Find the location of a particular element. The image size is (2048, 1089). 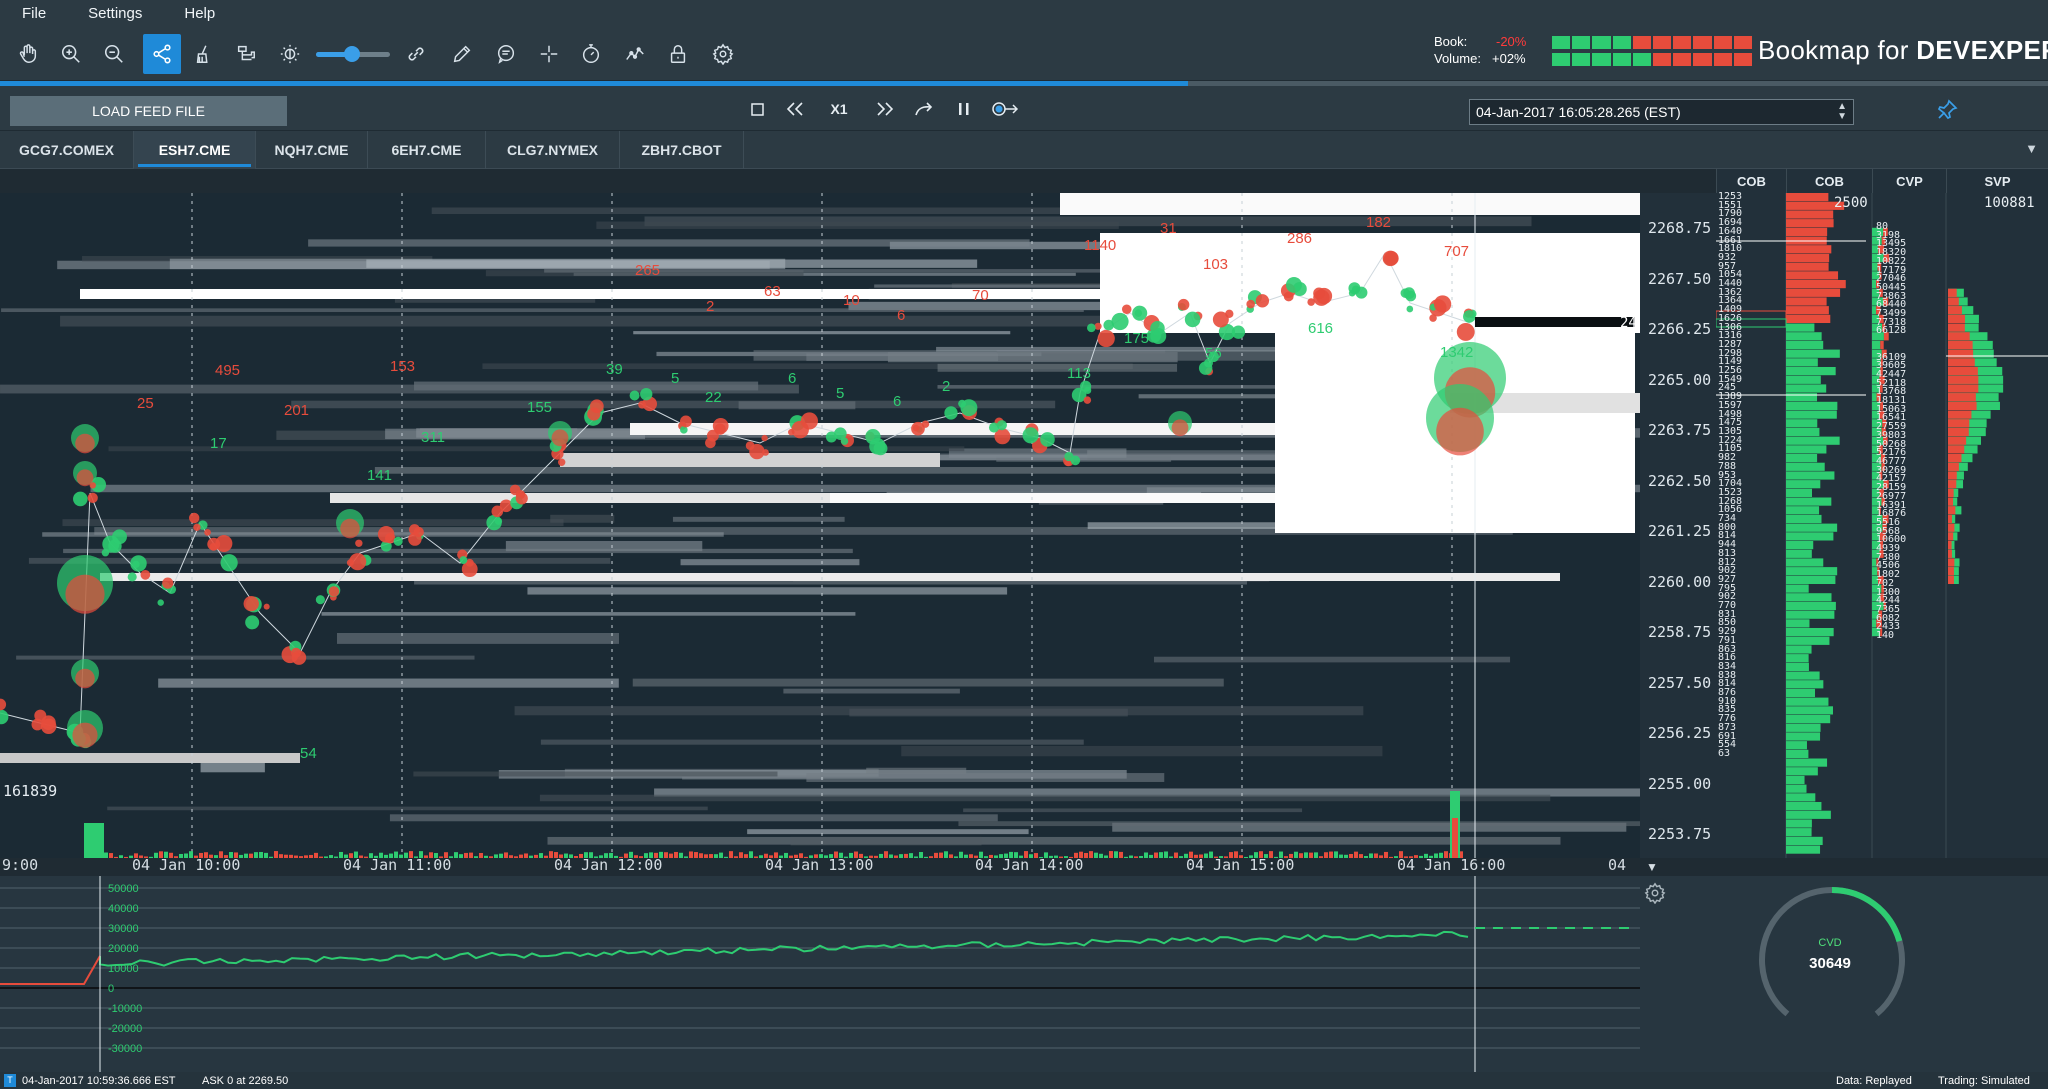

tab-clg7: CLG7.NYMEX is located at coordinates (553, 150).